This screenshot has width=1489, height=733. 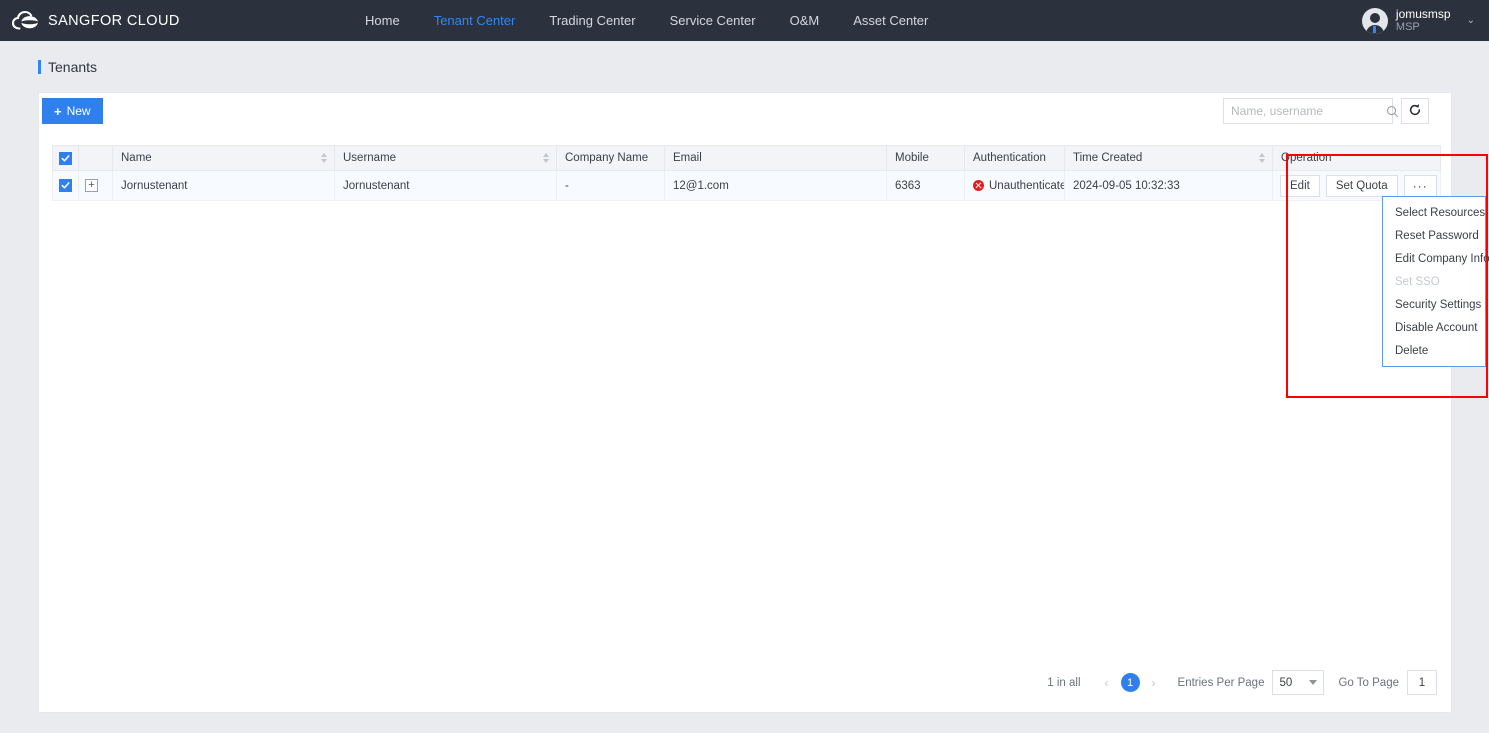 I want to click on menu-item-set-sso: Set SSO, so click(x=1417, y=281).